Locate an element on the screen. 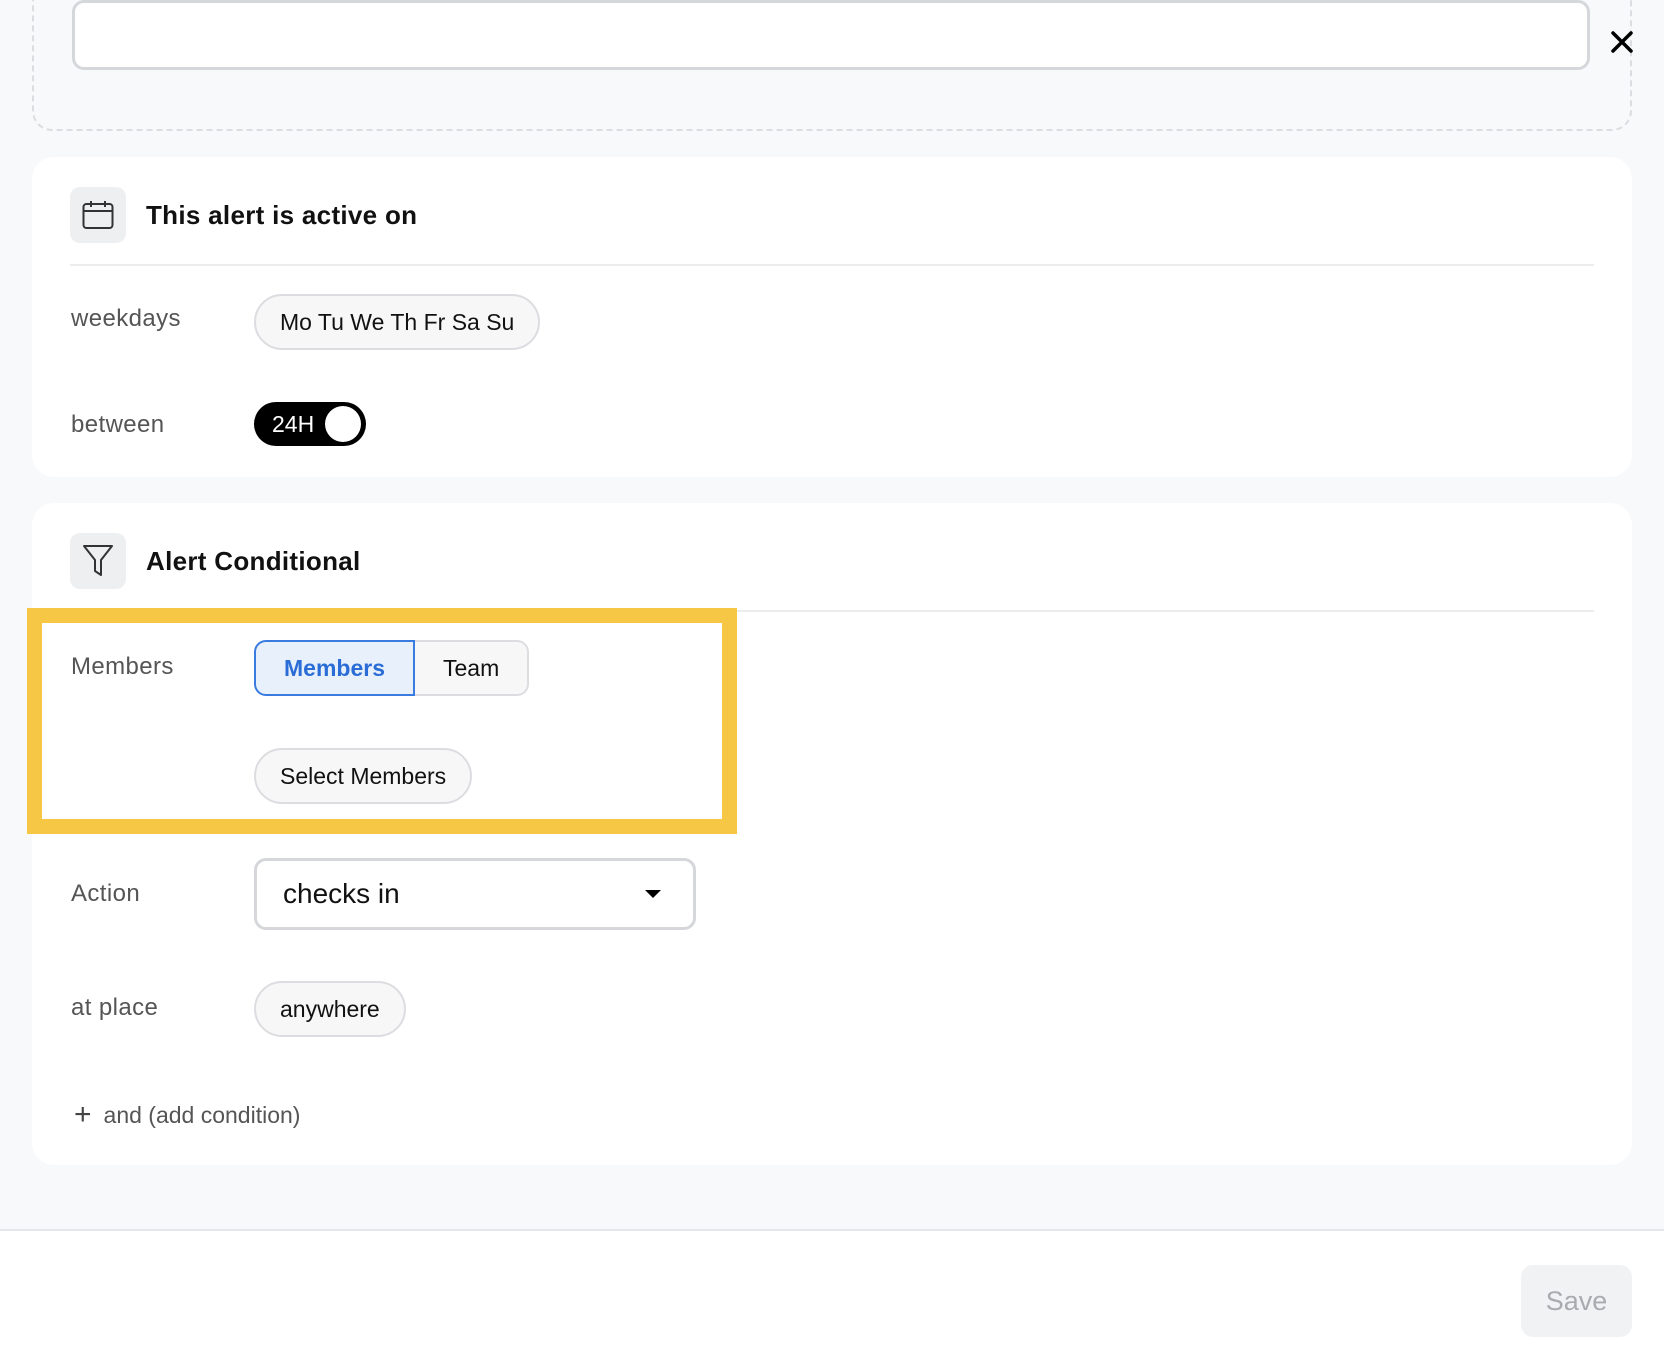  members-team-segmented-control: Members Team is located at coordinates (392, 668).